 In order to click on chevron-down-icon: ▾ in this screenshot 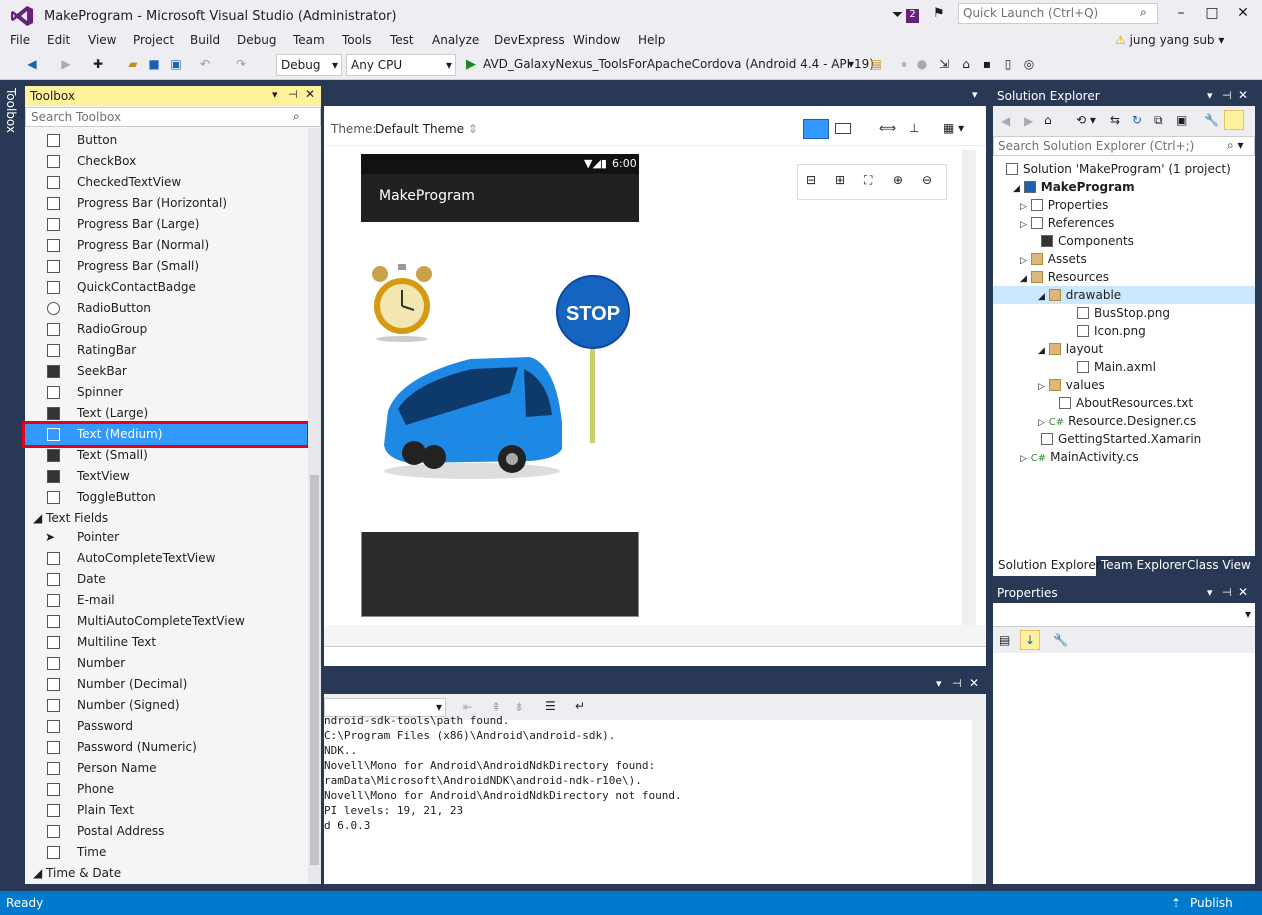, I will do `click(851, 64)`.